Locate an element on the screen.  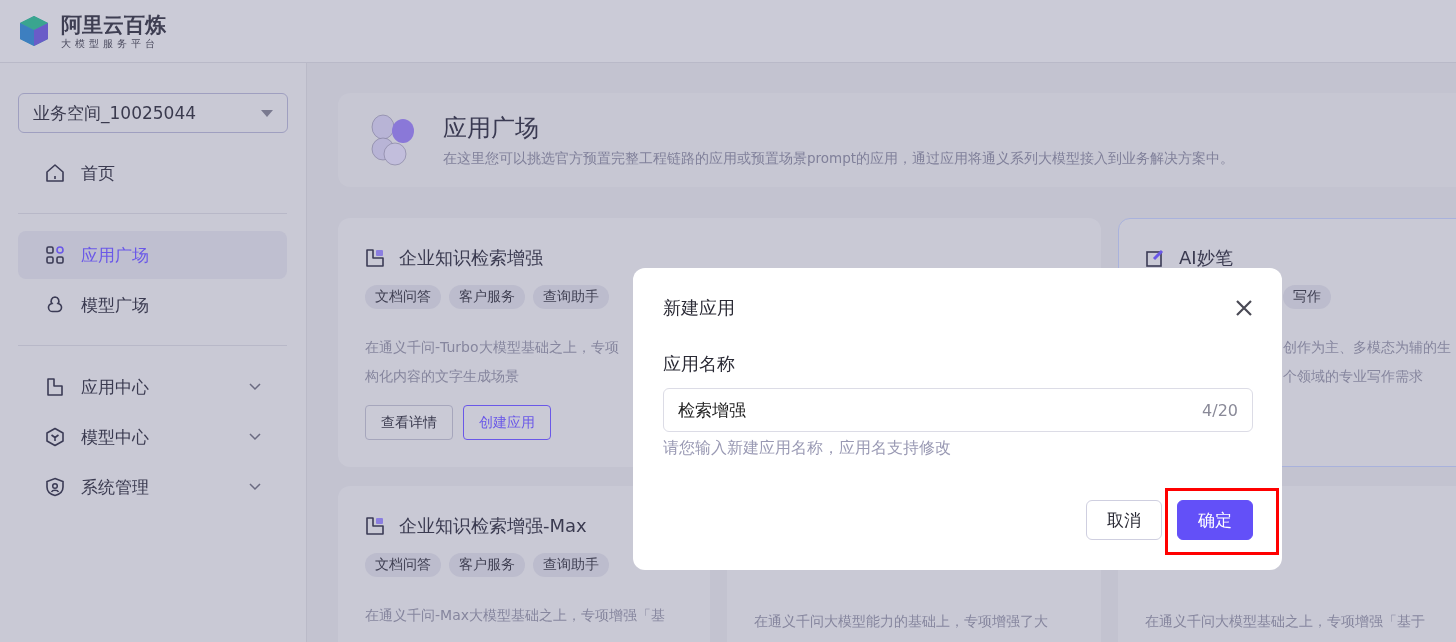
close-icon is located at coordinates (1244, 308).